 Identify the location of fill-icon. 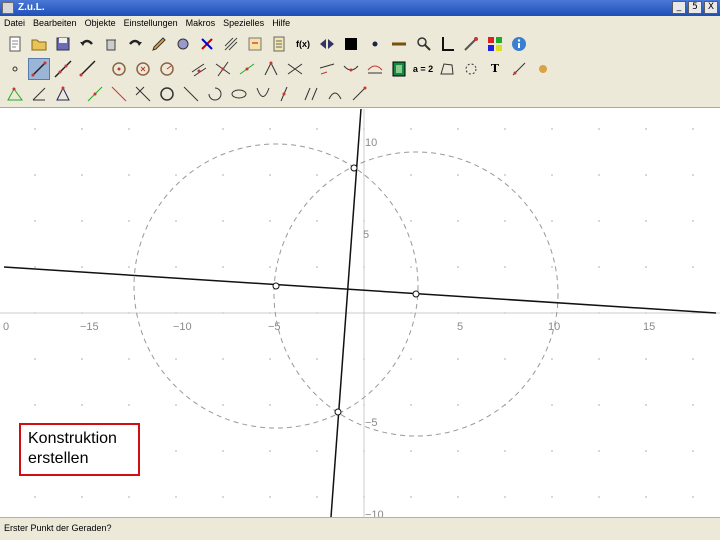
(351, 44).